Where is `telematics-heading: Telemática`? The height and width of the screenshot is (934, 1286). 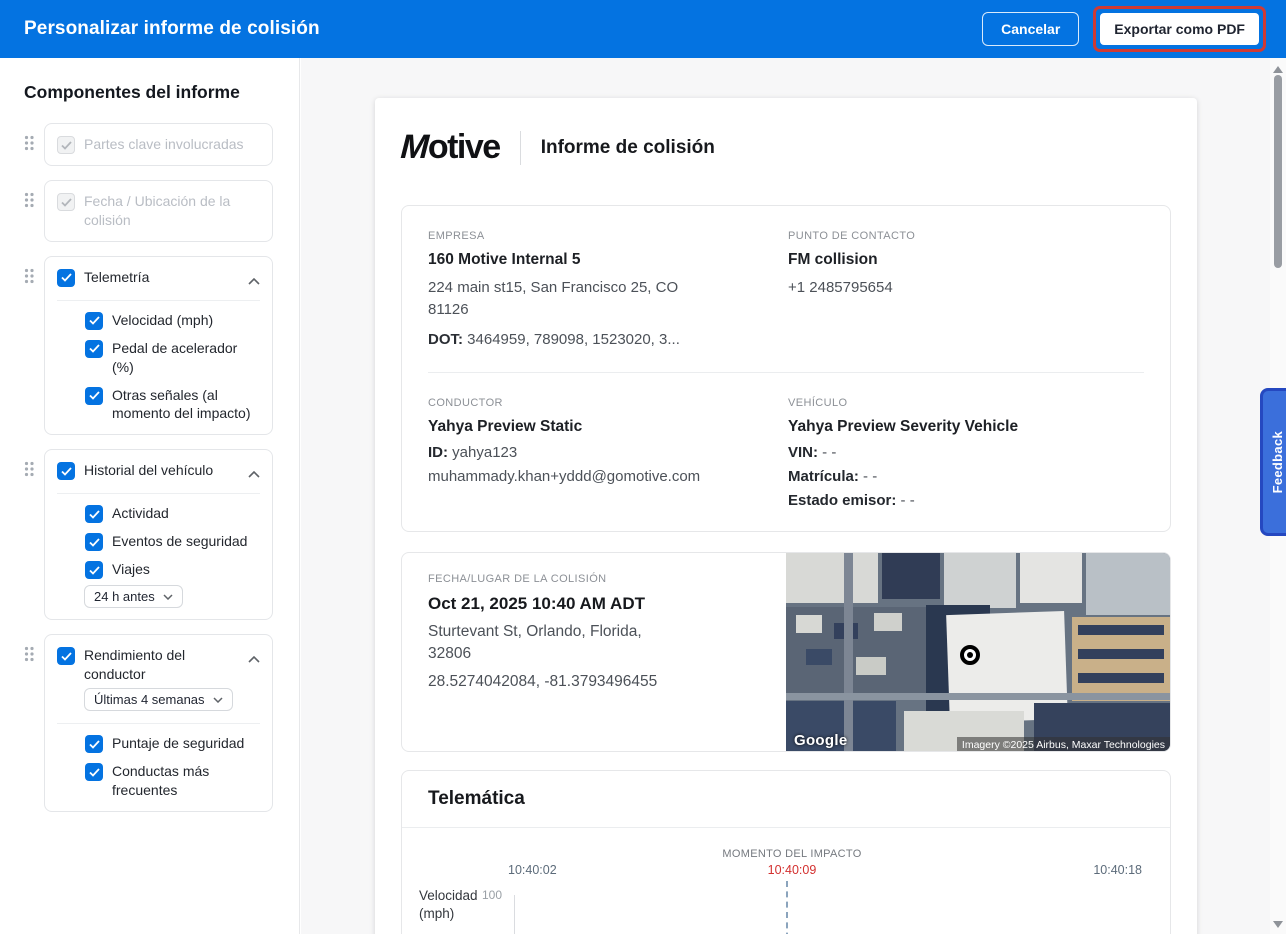 telematics-heading: Telemática is located at coordinates (786, 800).